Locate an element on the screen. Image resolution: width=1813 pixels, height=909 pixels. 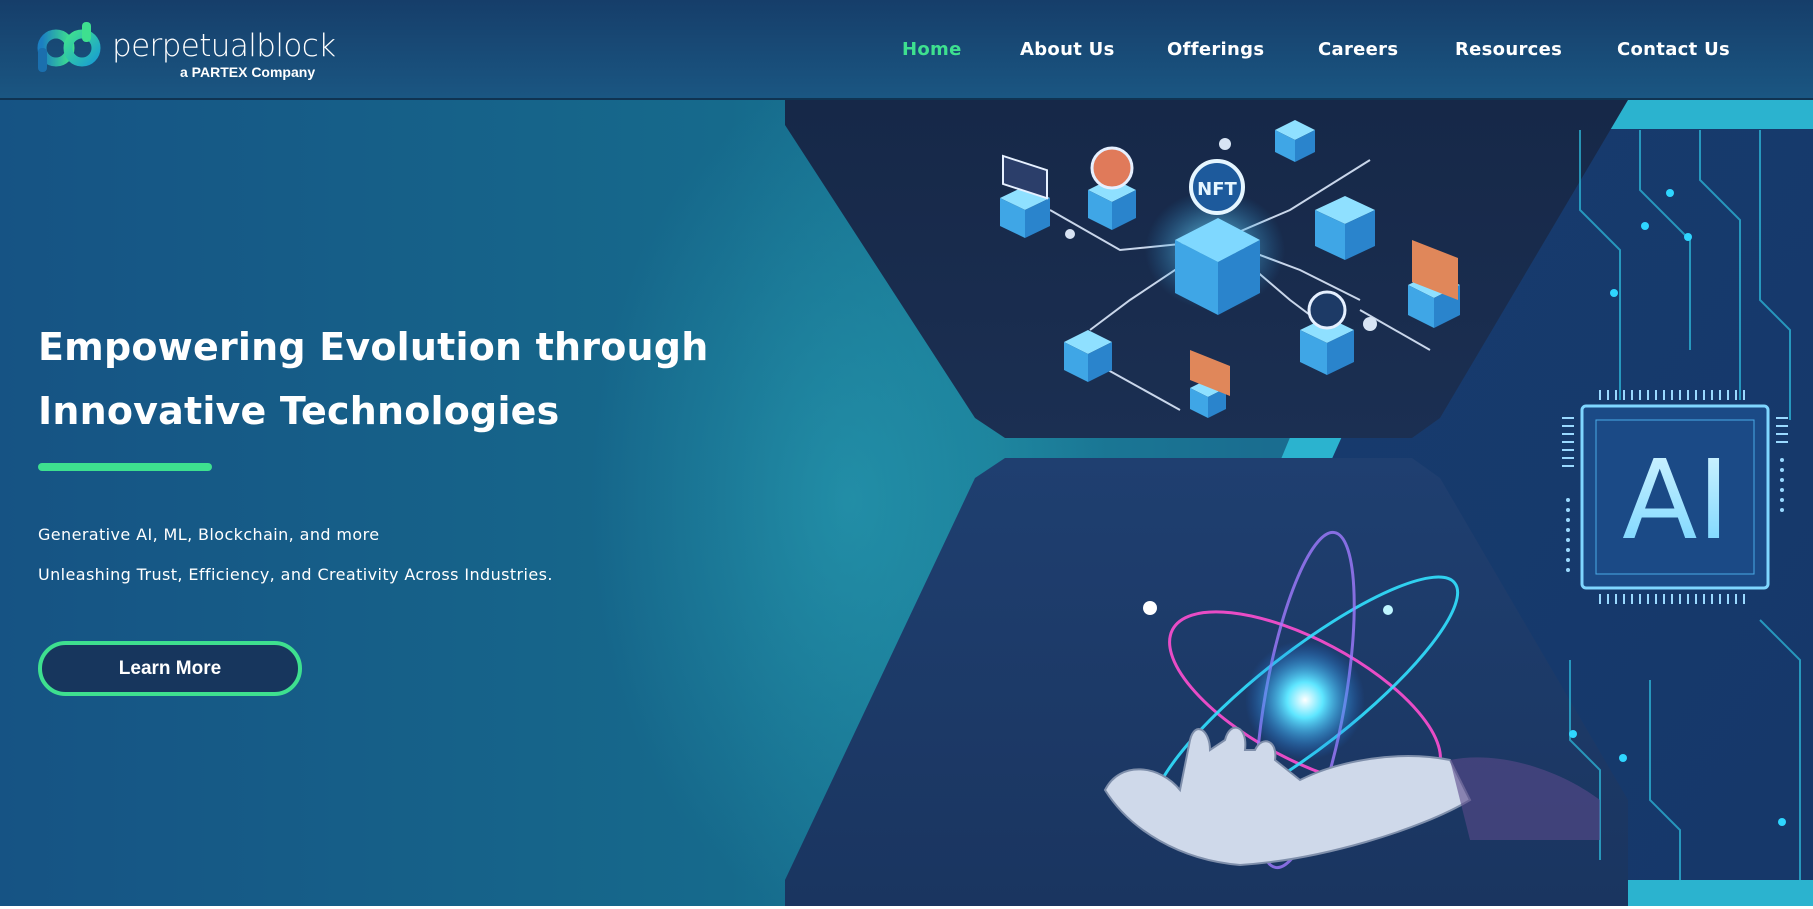
nav-offerings: Offerings is located at coordinates (1215, 49).